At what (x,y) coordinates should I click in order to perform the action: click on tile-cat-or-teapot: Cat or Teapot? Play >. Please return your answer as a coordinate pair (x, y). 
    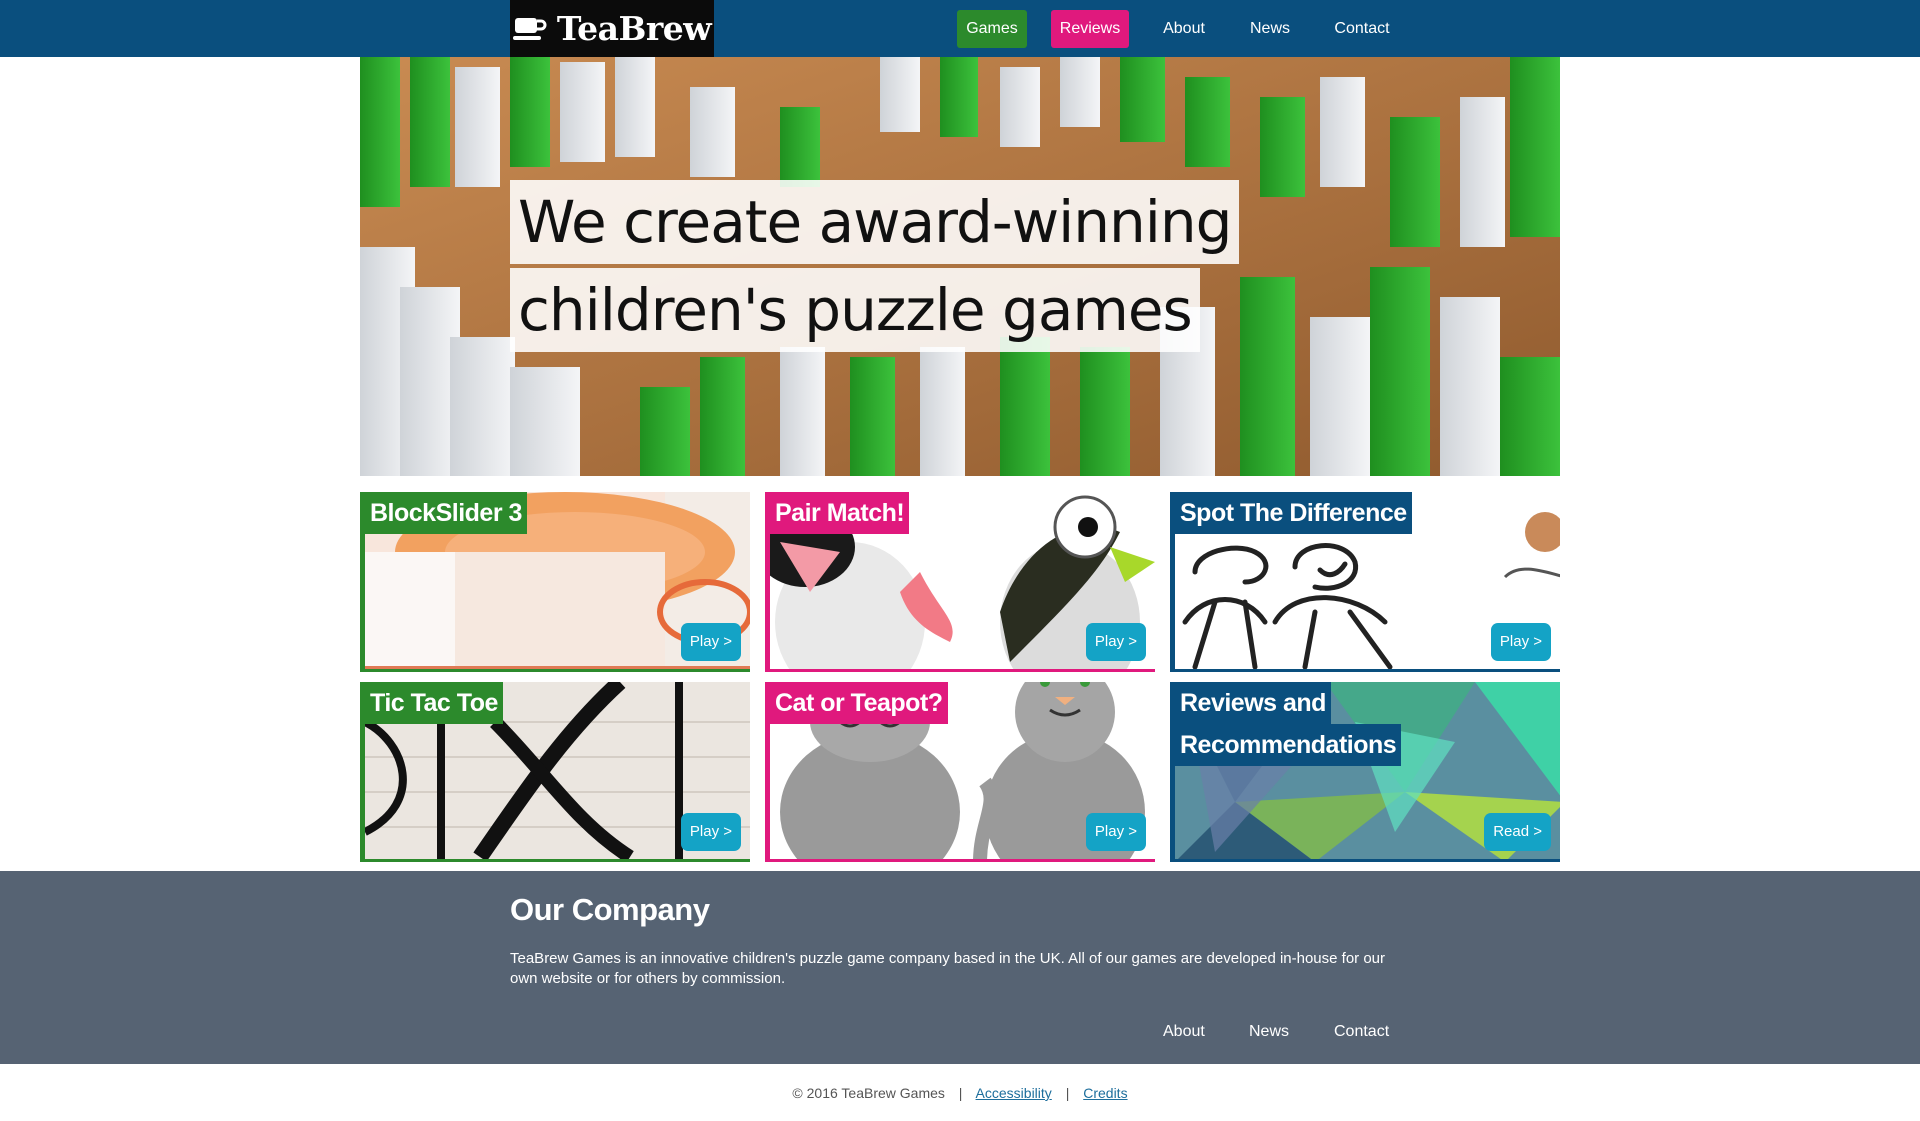
    Looking at the image, I should click on (960, 772).